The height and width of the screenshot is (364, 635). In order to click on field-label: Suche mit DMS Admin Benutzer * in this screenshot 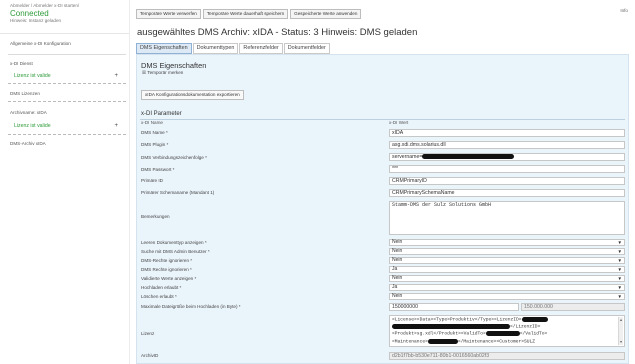, I will do `click(175, 251)`.